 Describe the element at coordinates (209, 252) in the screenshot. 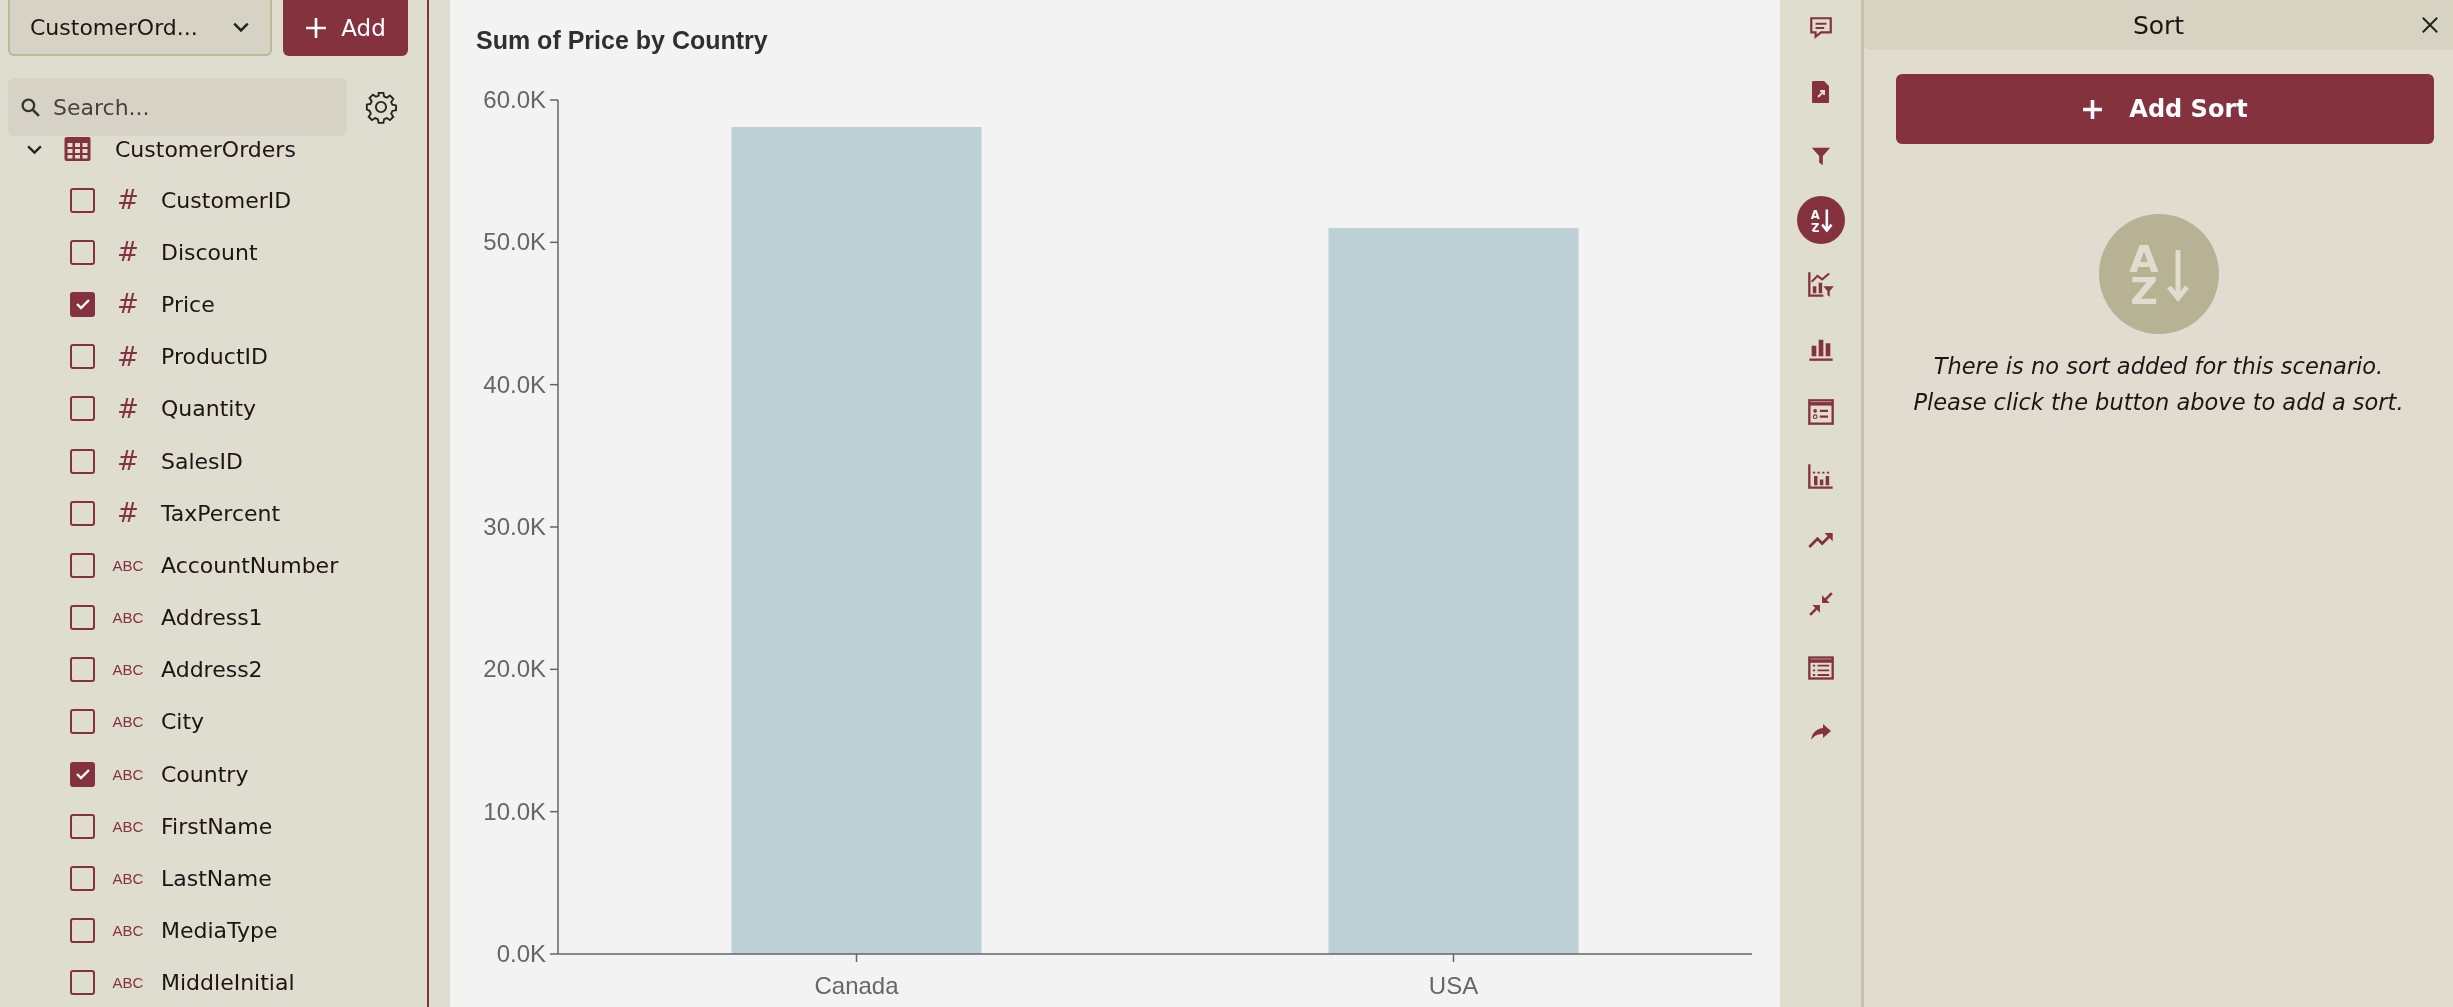

I see `field-label: Discount` at that location.